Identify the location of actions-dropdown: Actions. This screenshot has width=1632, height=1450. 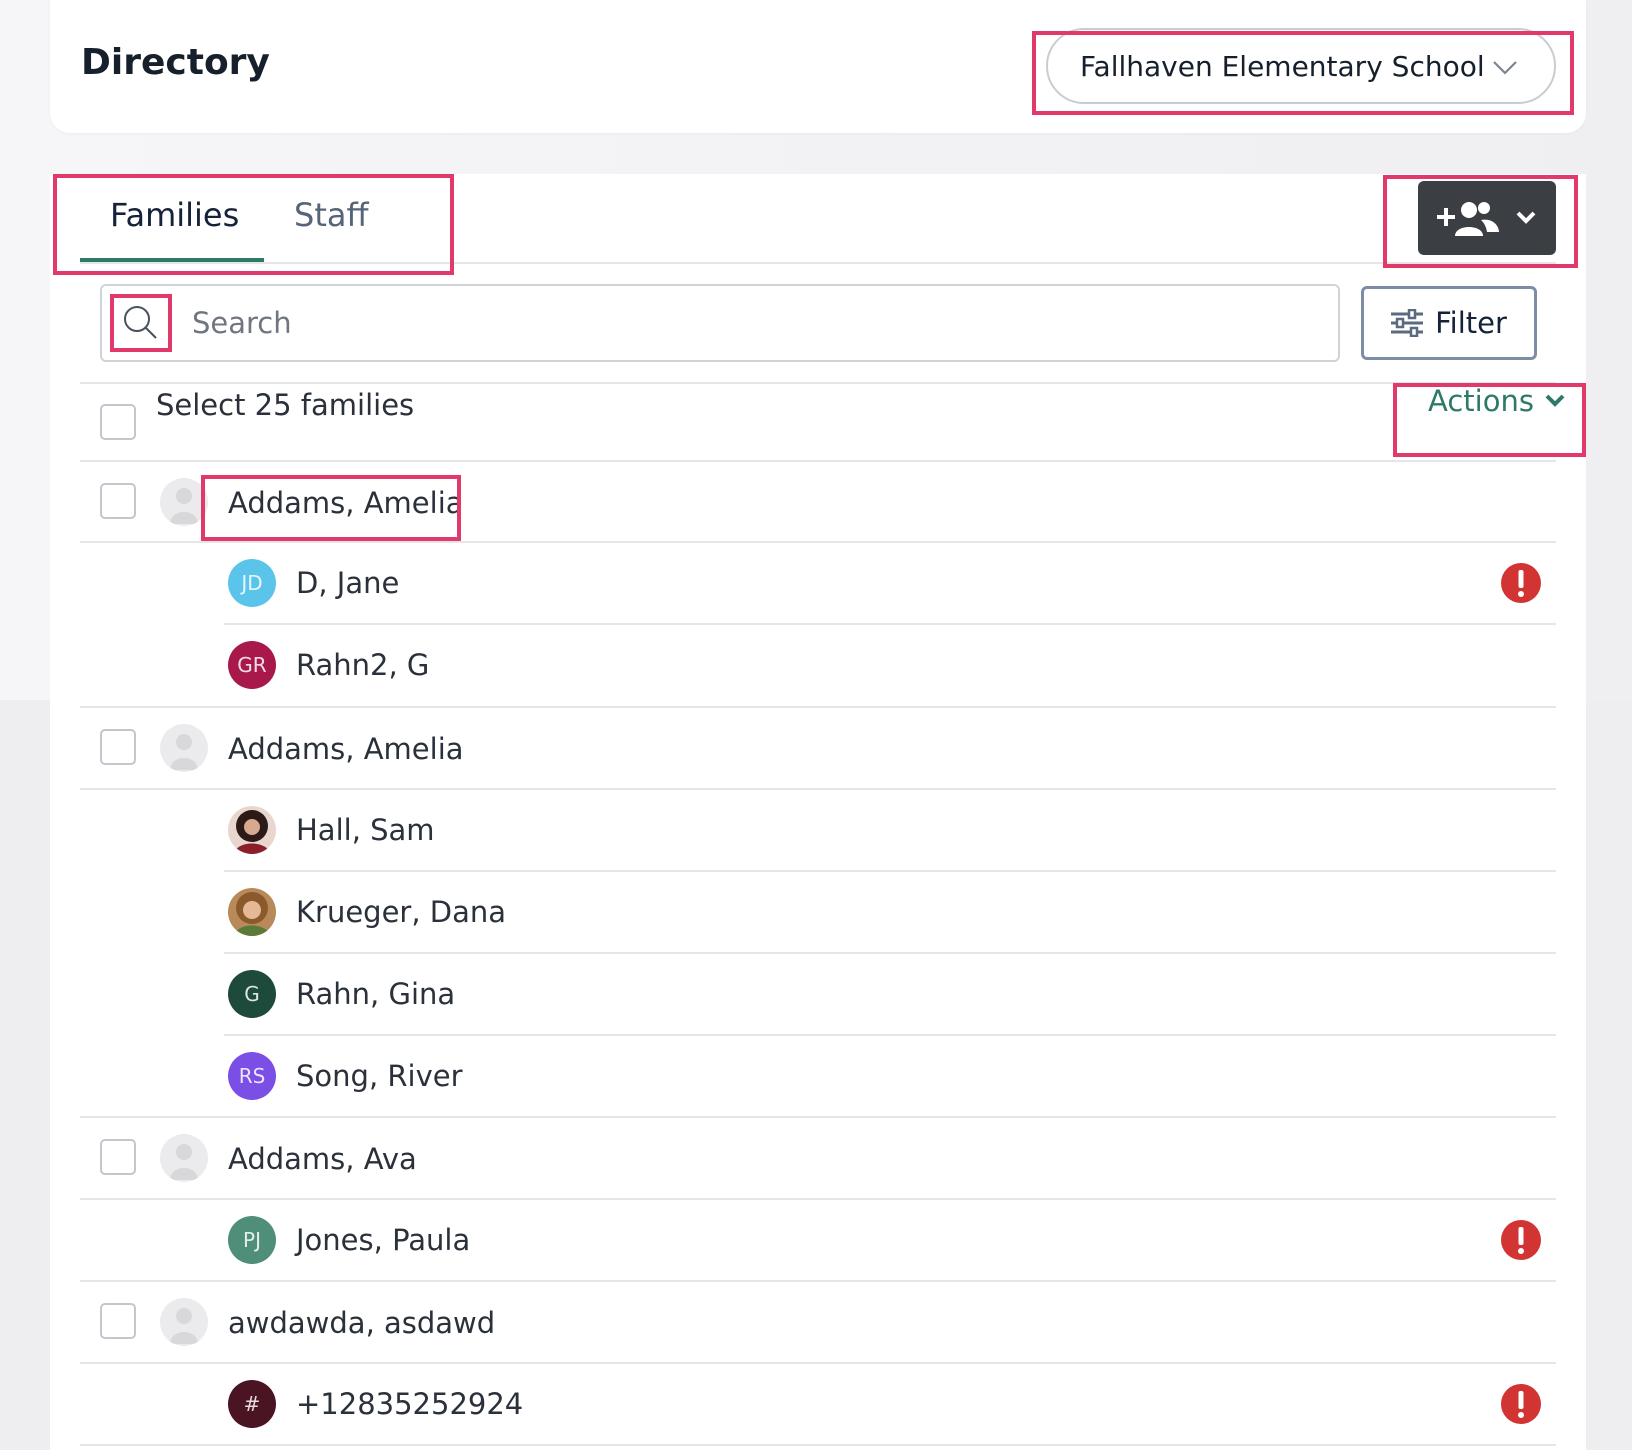
(1497, 401).